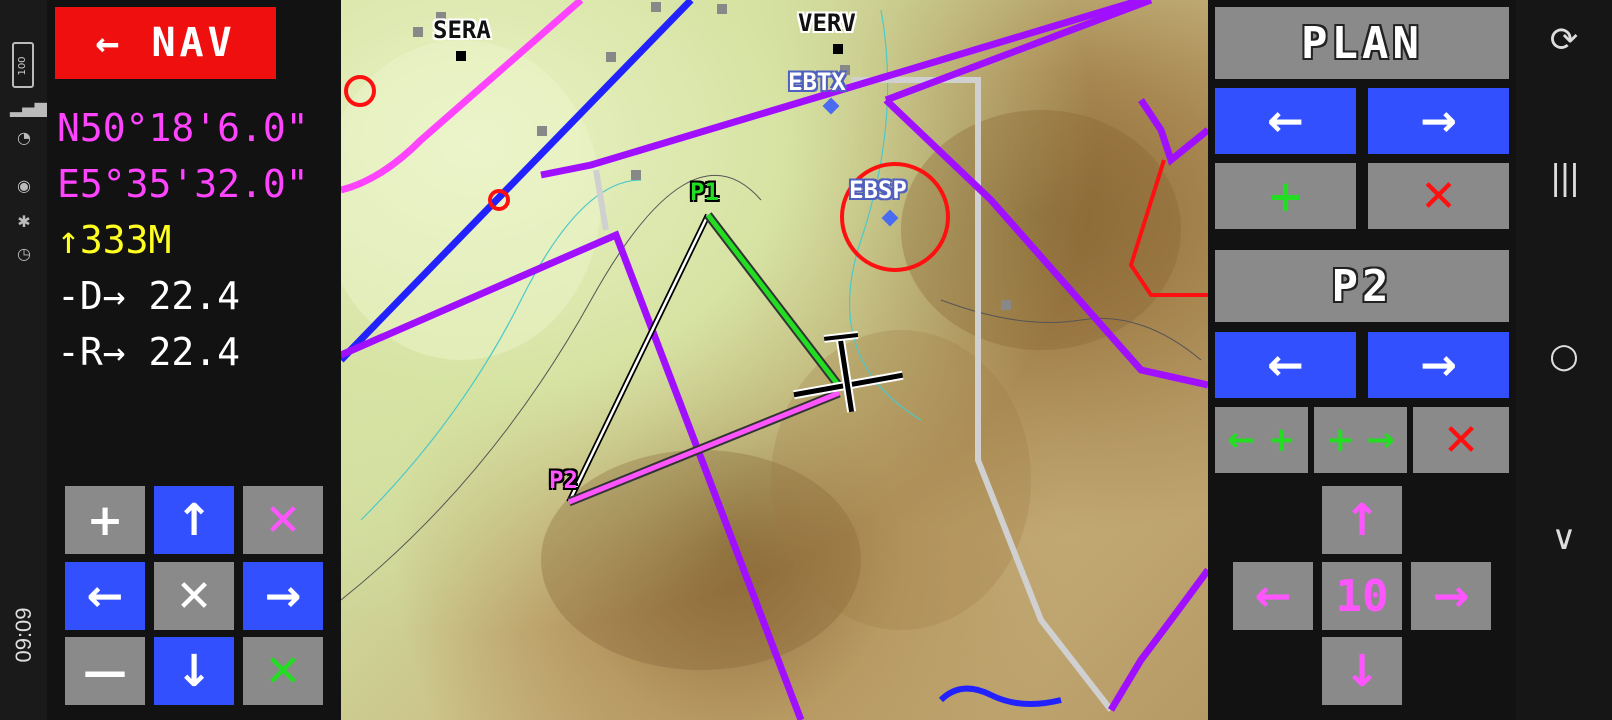 Image resolution: width=1612 pixels, height=720 pixels. I want to click on waypoint-prev-button: ←, so click(1285, 365).